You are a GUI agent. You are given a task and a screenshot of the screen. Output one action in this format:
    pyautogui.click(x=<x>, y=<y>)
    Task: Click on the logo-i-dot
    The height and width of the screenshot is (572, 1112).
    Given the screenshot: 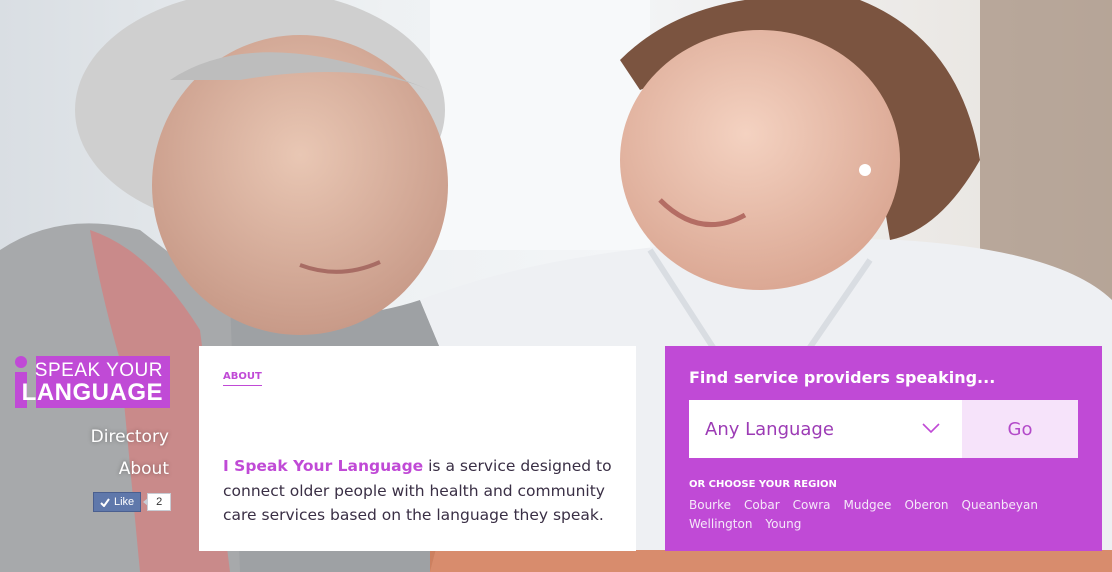 What is the action you would take?
    pyautogui.click(x=21, y=362)
    